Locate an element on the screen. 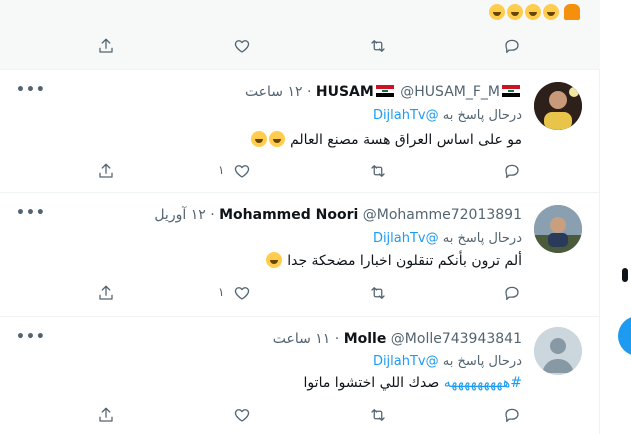 This screenshot has width=631, height=434. timestamp: ١١ ساعت is located at coordinates (302, 339).